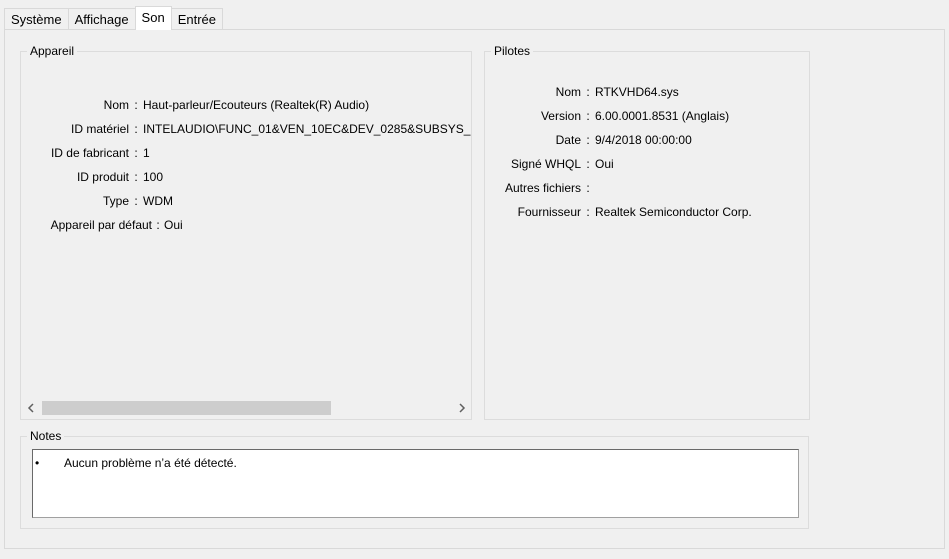 The height and width of the screenshot is (559, 949). Describe the element at coordinates (97, 201) in the screenshot. I see `appareil-row-type: Type : WDM` at that location.